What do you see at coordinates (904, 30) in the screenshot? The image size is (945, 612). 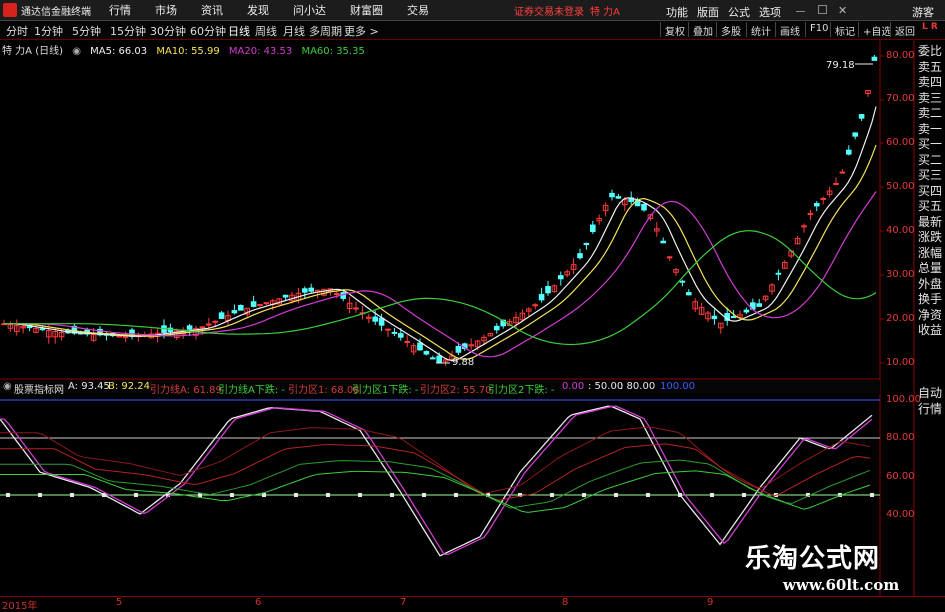 I see `back-button: 返回` at bounding box center [904, 30].